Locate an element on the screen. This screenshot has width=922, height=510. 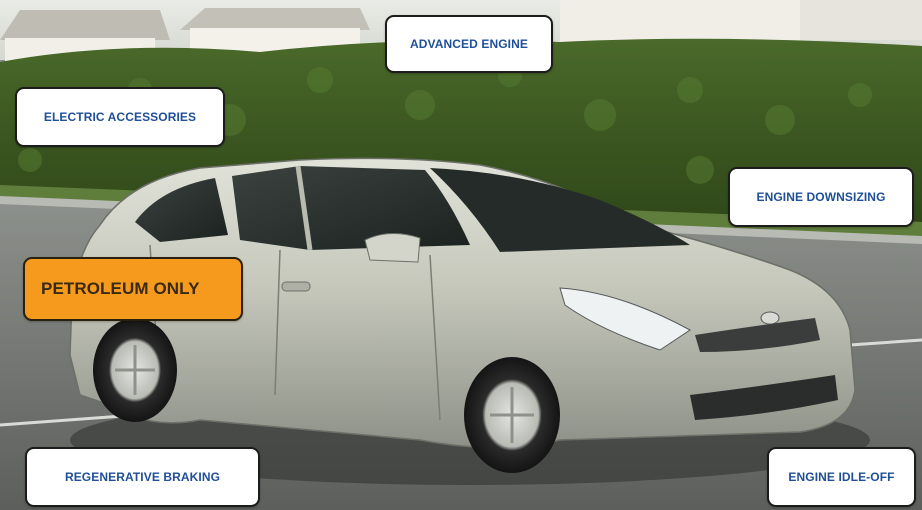
car-logo is located at coordinates (770, 318).